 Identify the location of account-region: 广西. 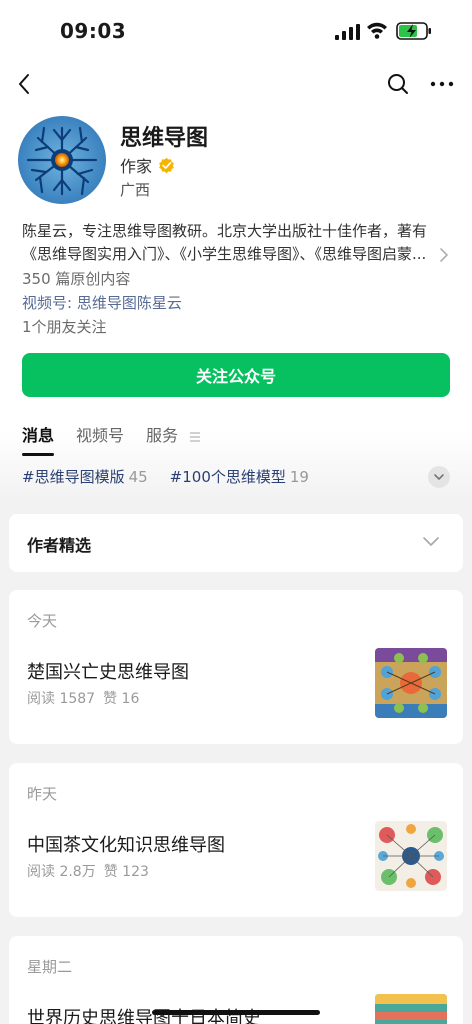
(135, 190).